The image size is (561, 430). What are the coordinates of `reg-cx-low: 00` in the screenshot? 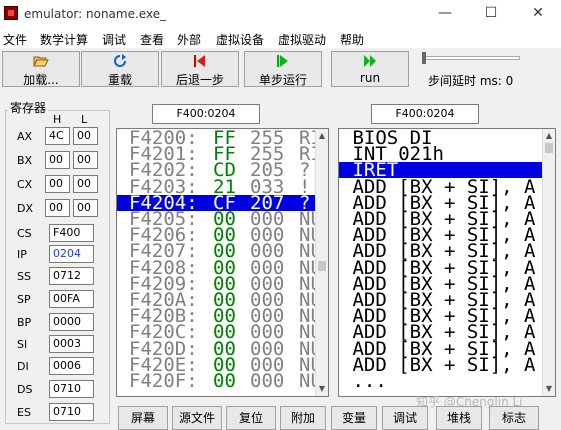 It's located at (85, 184).